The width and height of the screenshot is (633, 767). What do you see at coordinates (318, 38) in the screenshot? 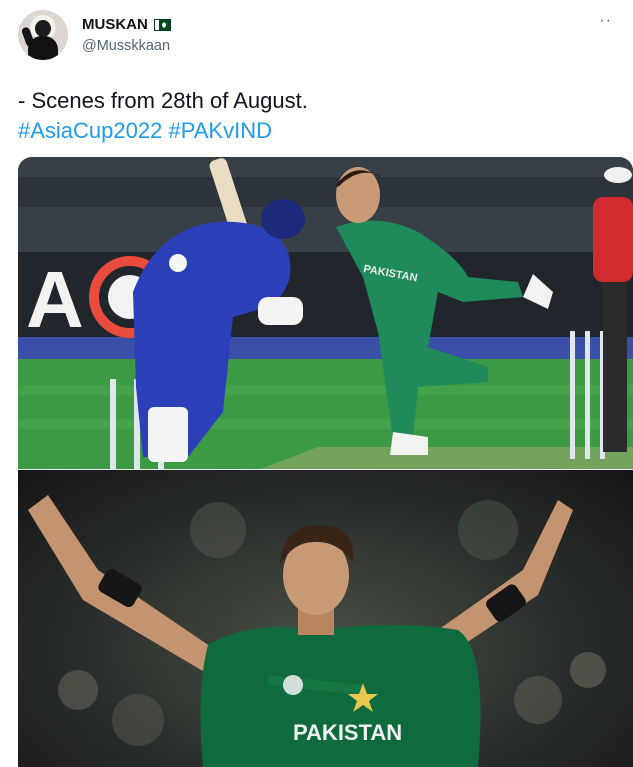
I see `tweet-header: MUSKAN @Musskkaan ··` at bounding box center [318, 38].